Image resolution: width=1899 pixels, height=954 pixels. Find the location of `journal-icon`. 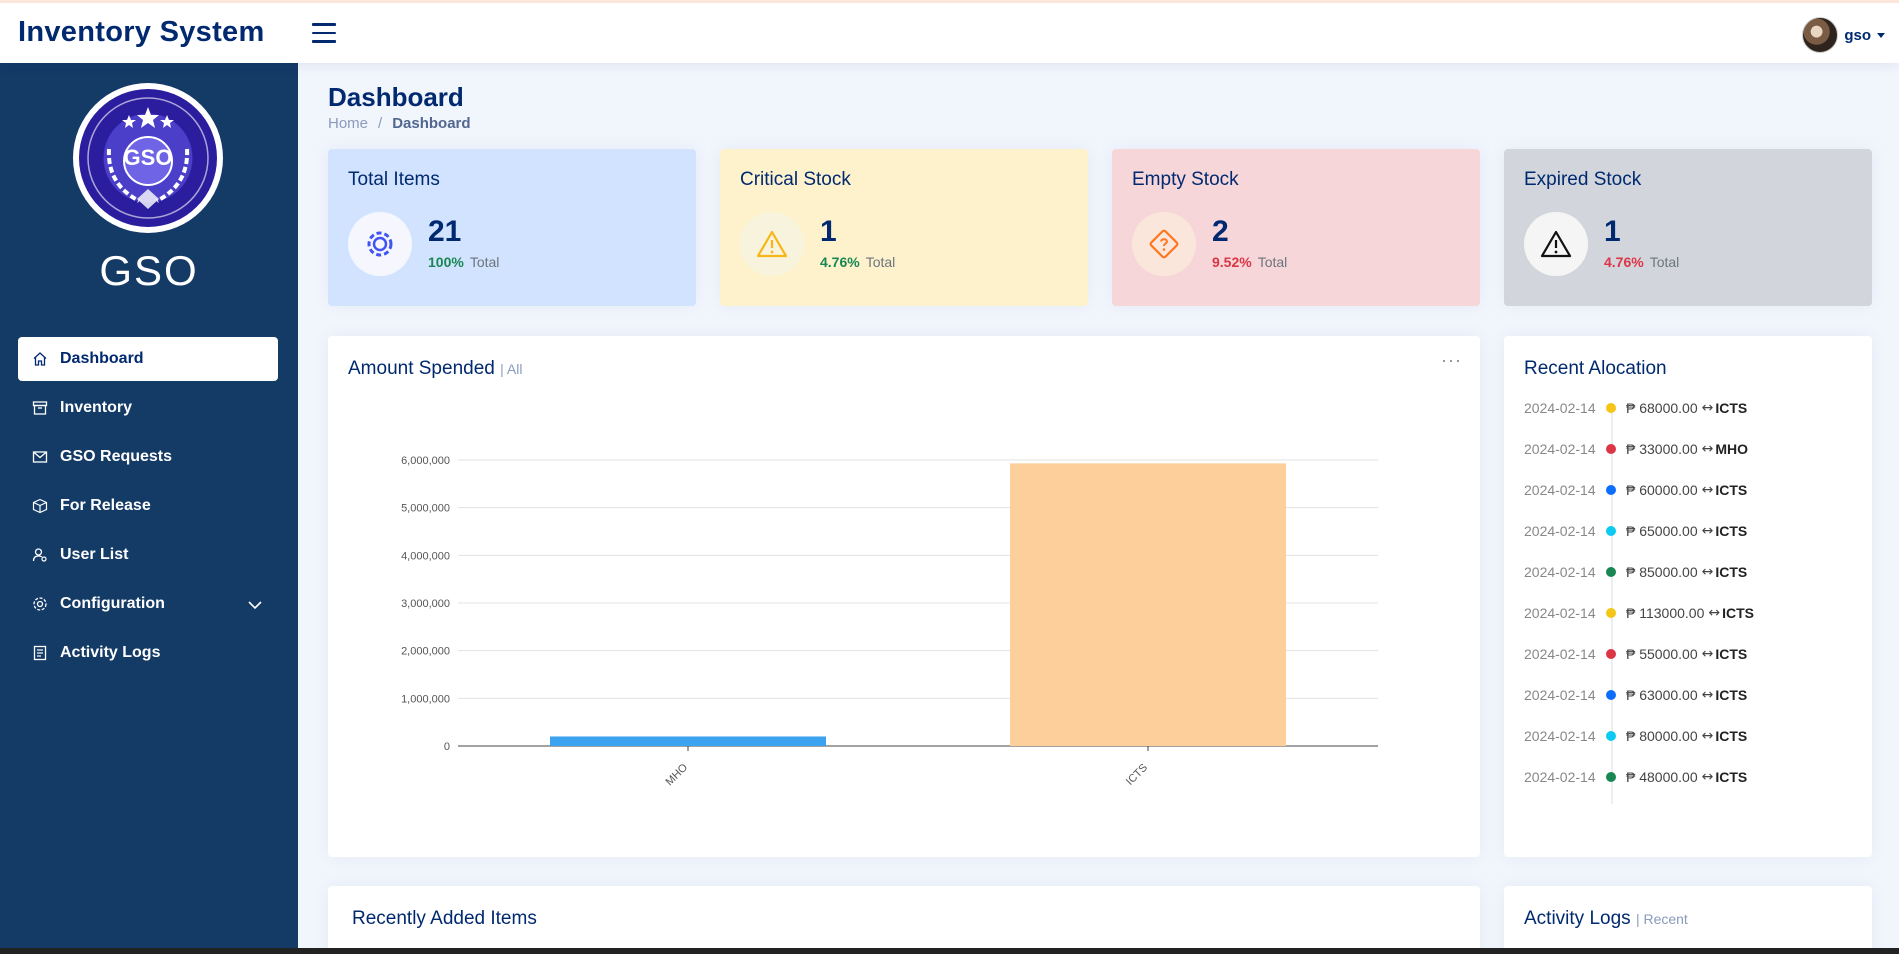

journal-icon is located at coordinates (40, 653).